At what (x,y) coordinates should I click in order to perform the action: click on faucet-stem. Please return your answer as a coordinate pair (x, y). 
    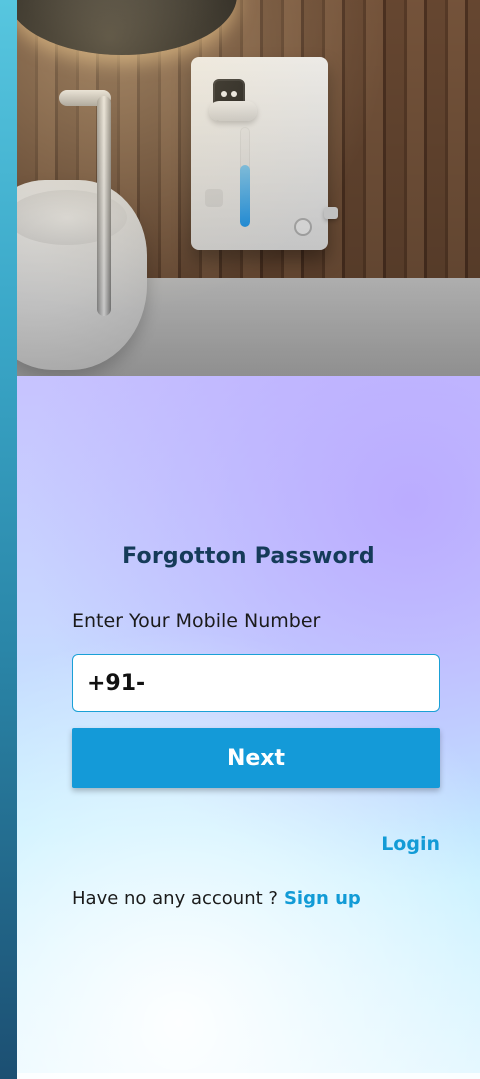
    Looking at the image, I should click on (104, 206).